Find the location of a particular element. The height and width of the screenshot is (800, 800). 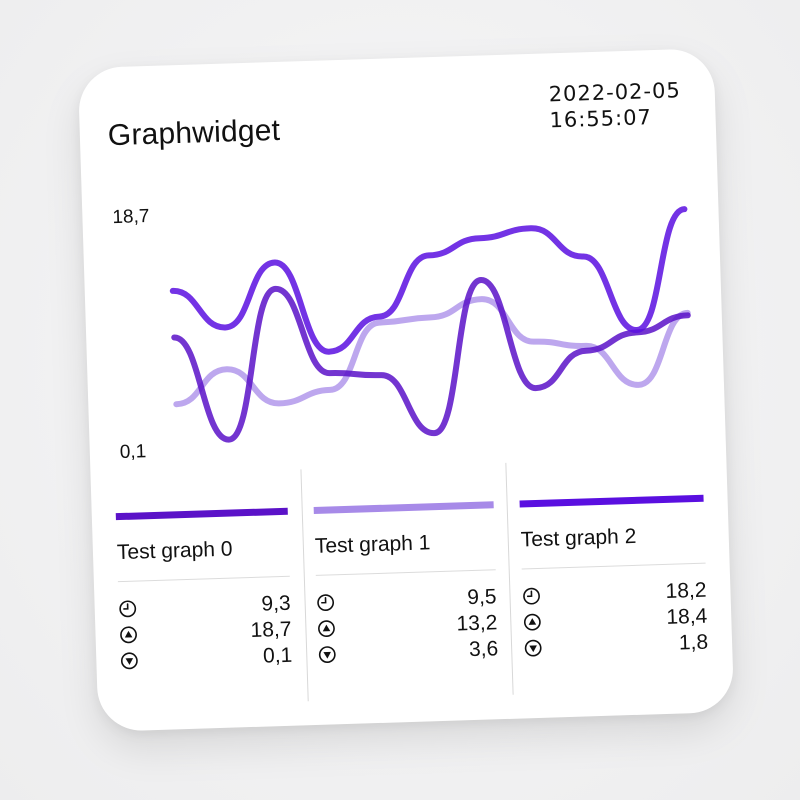

min-value: 0,1 is located at coordinates (277, 655).